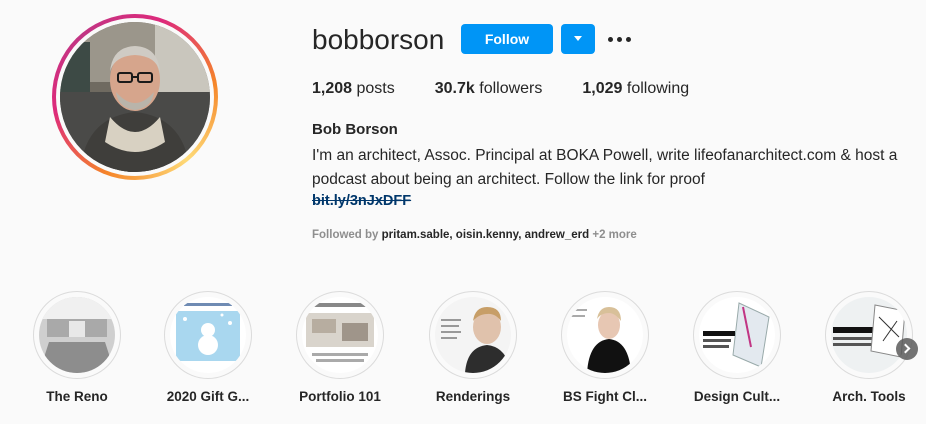  What do you see at coordinates (361, 201) in the screenshot?
I see `profile-link: bit.ly/3nJxDFF` at bounding box center [361, 201].